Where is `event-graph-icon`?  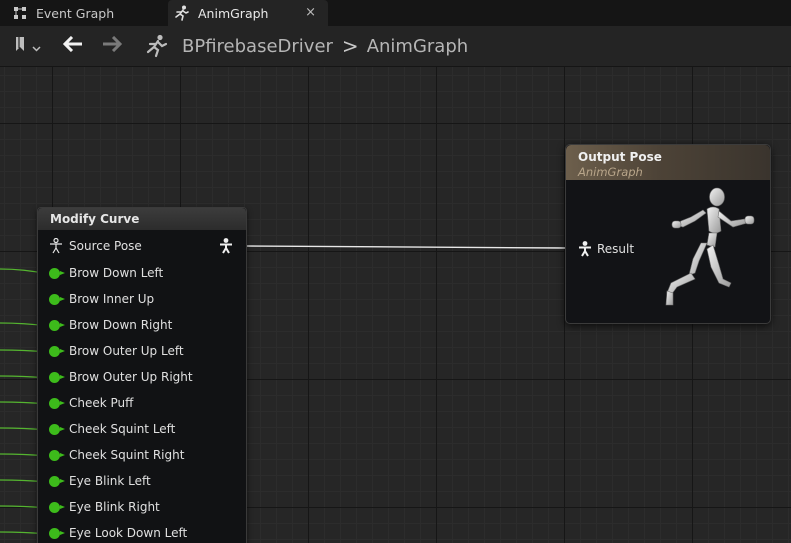 event-graph-icon is located at coordinates (20, 13).